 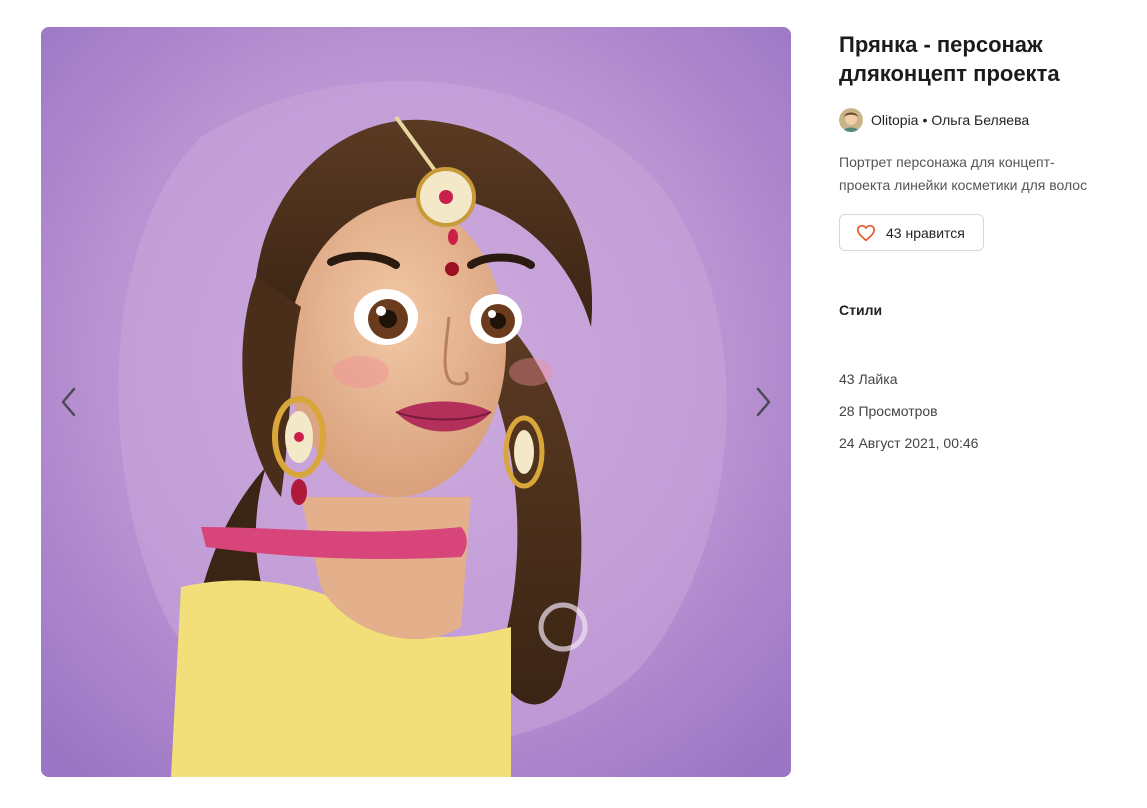 I want to click on author-full-name: Ольга Беляева, so click(x=980, y=120).